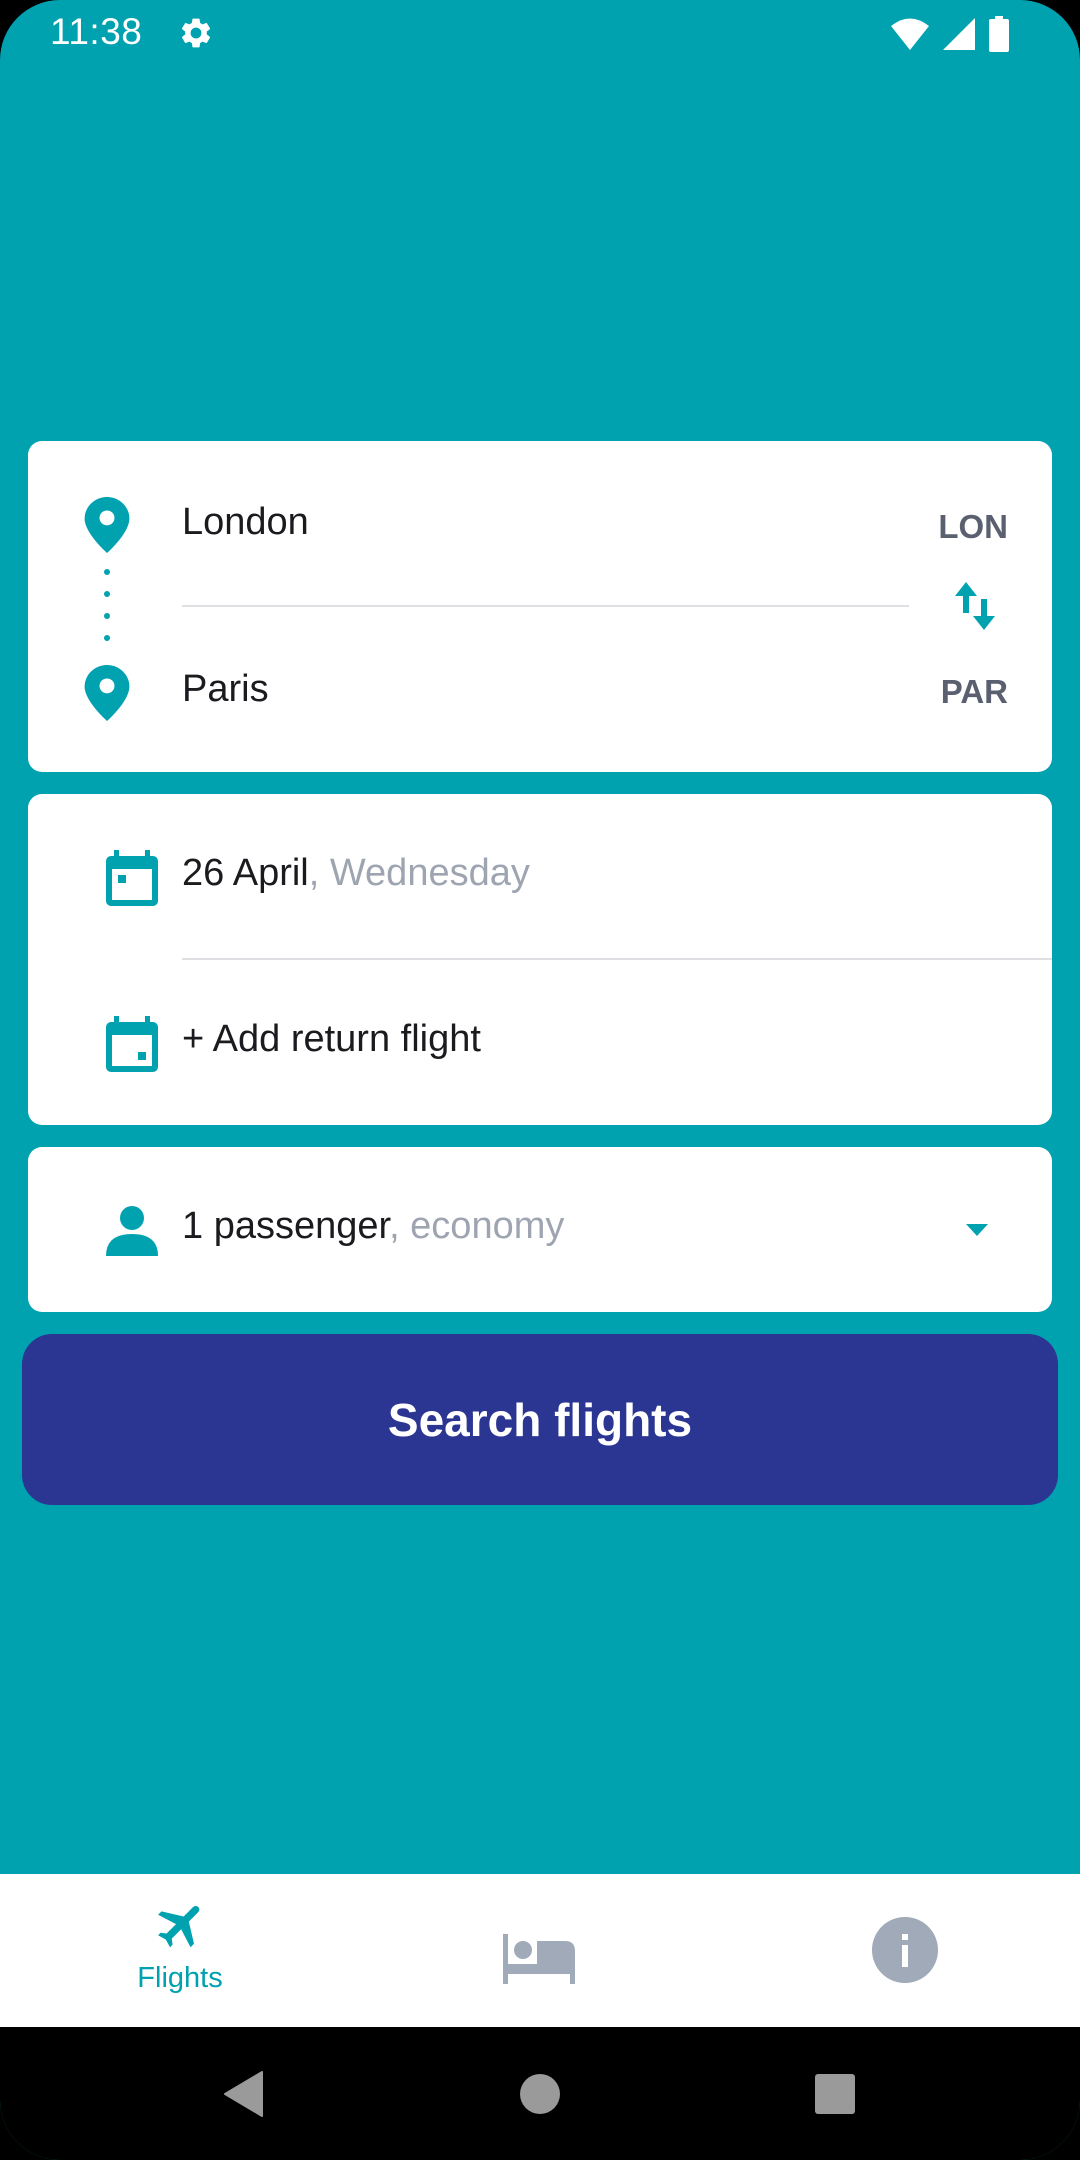 This screenshot has width=1080, height=2160. Describe the element at coordinates (999, 34) in the screenshot. I see `battery-icon` at that location.